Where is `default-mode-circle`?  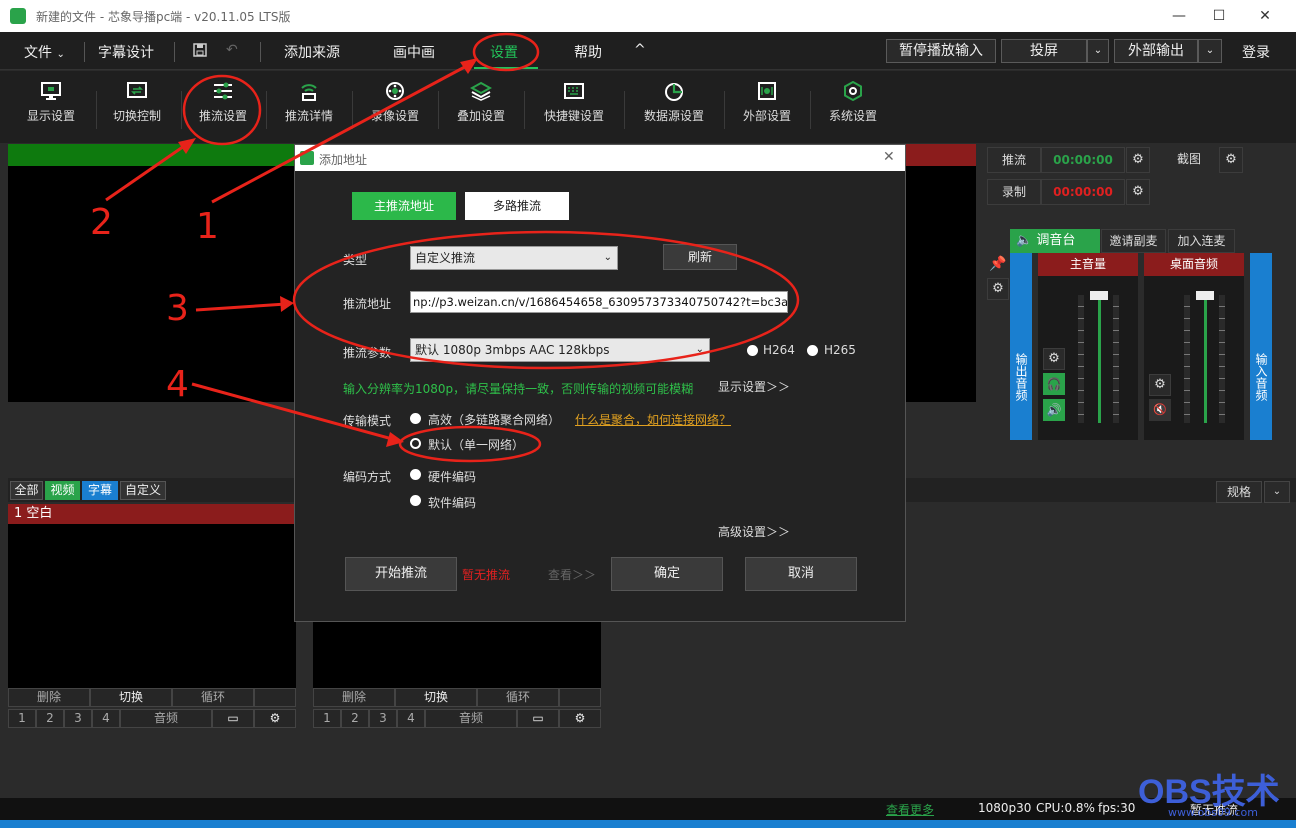 default-mode-circle is located at coordinates (470, 444).